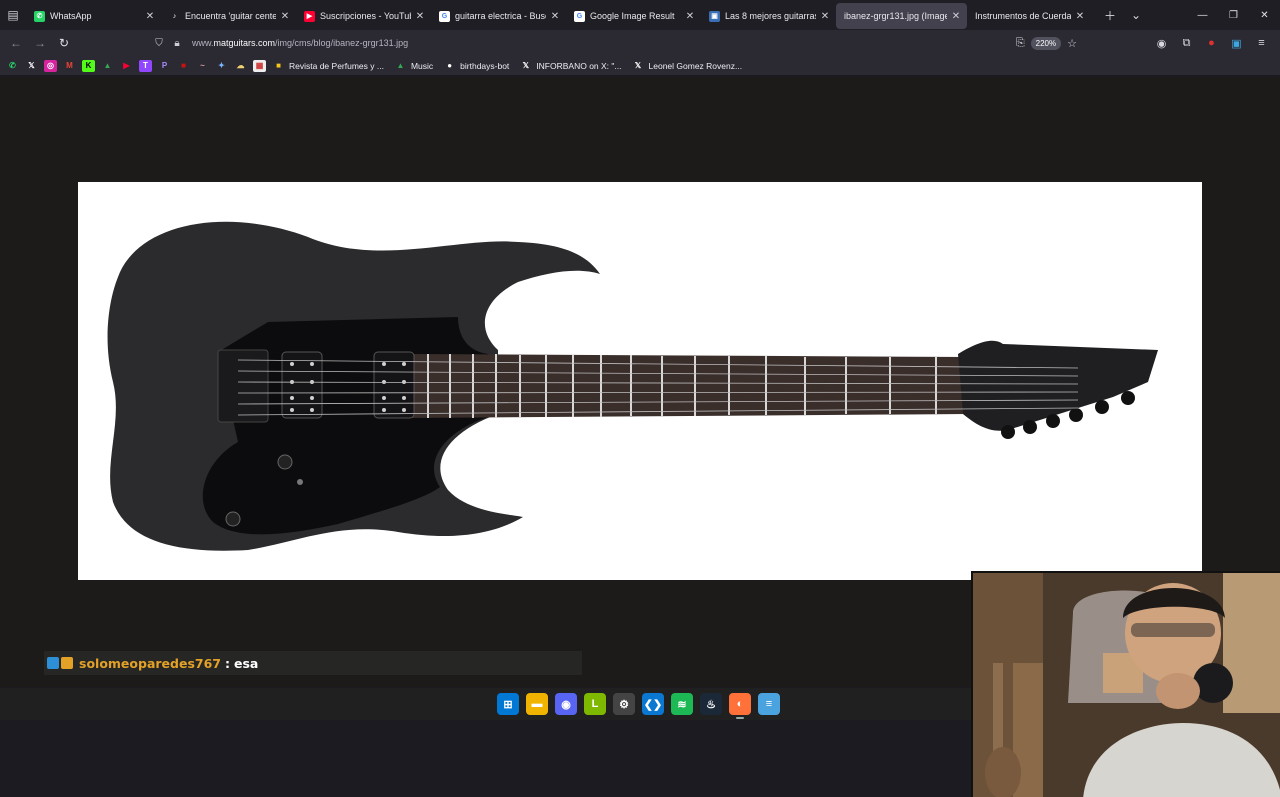 The height and width of the screenshot is (797, 1280). I want to click on taskbar: ⊞ ▬ ◉ L ⚙ ❮❯ ≋ ♨ ◐ ≡, so click(485, 704).